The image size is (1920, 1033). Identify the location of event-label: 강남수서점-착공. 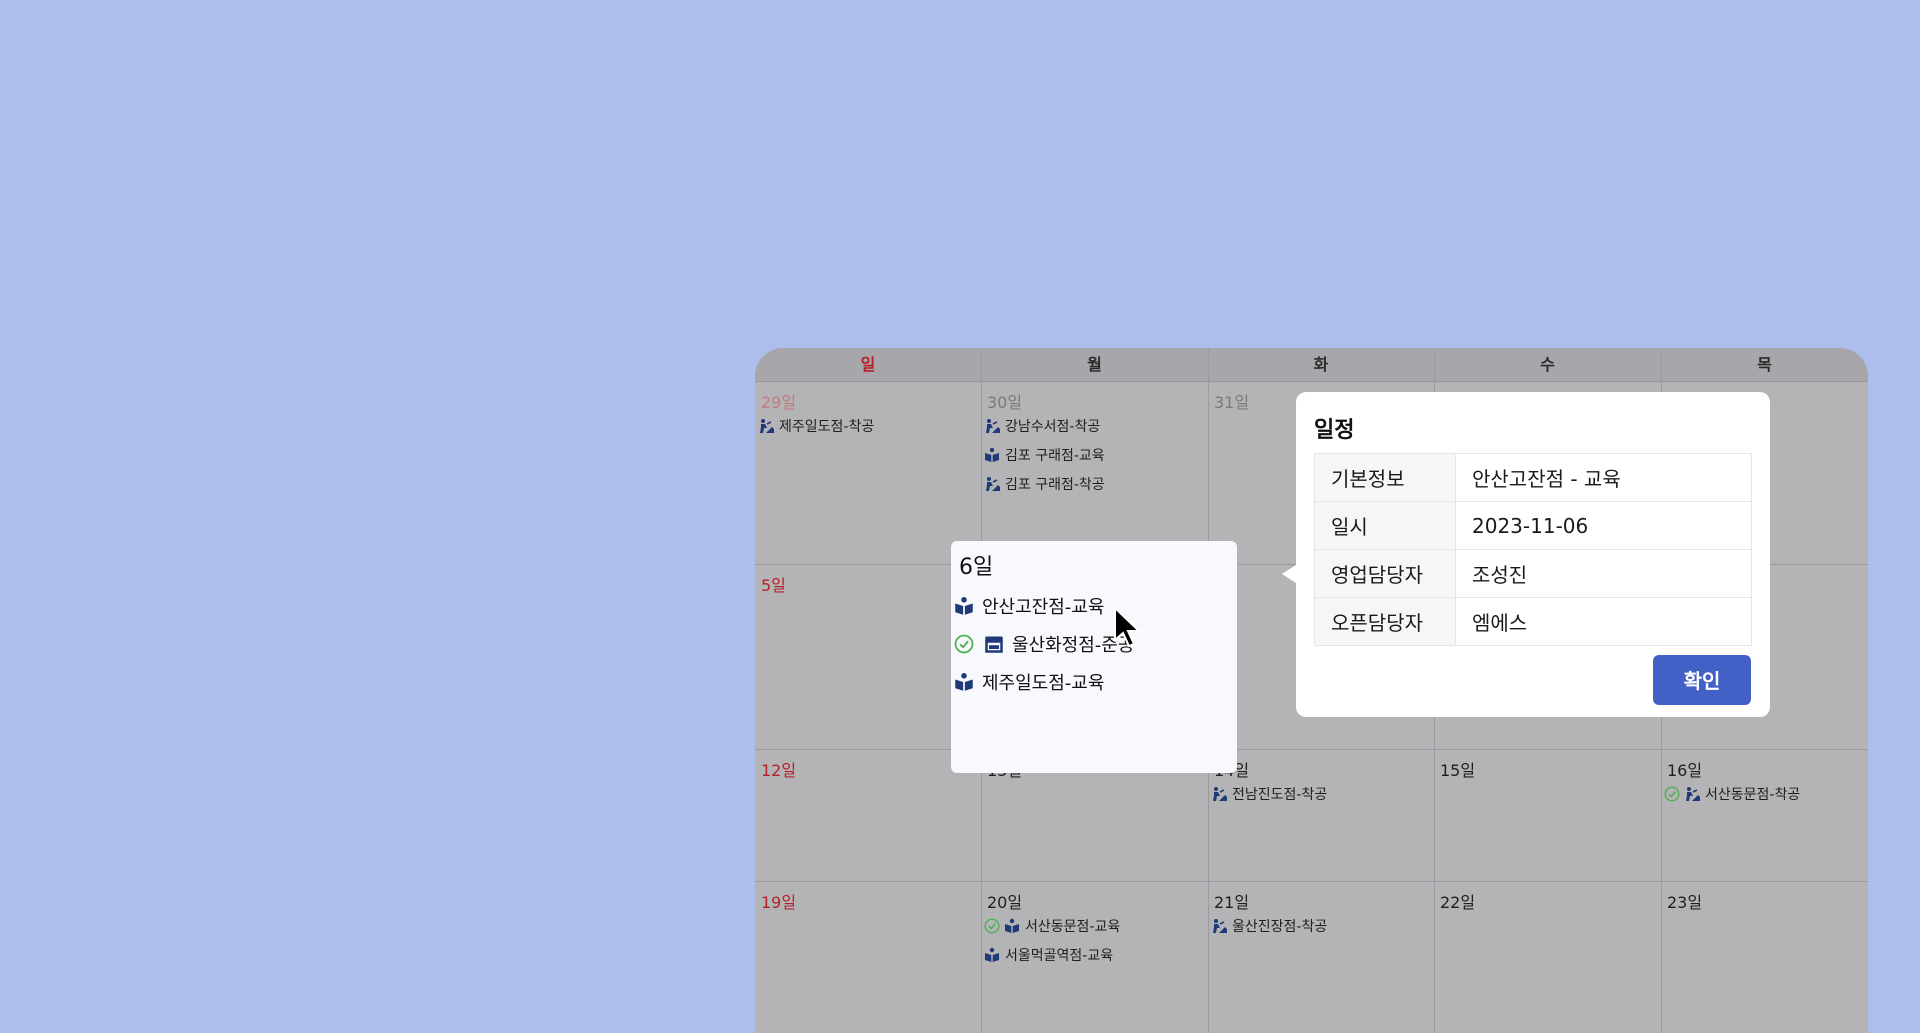
(1053, 427).